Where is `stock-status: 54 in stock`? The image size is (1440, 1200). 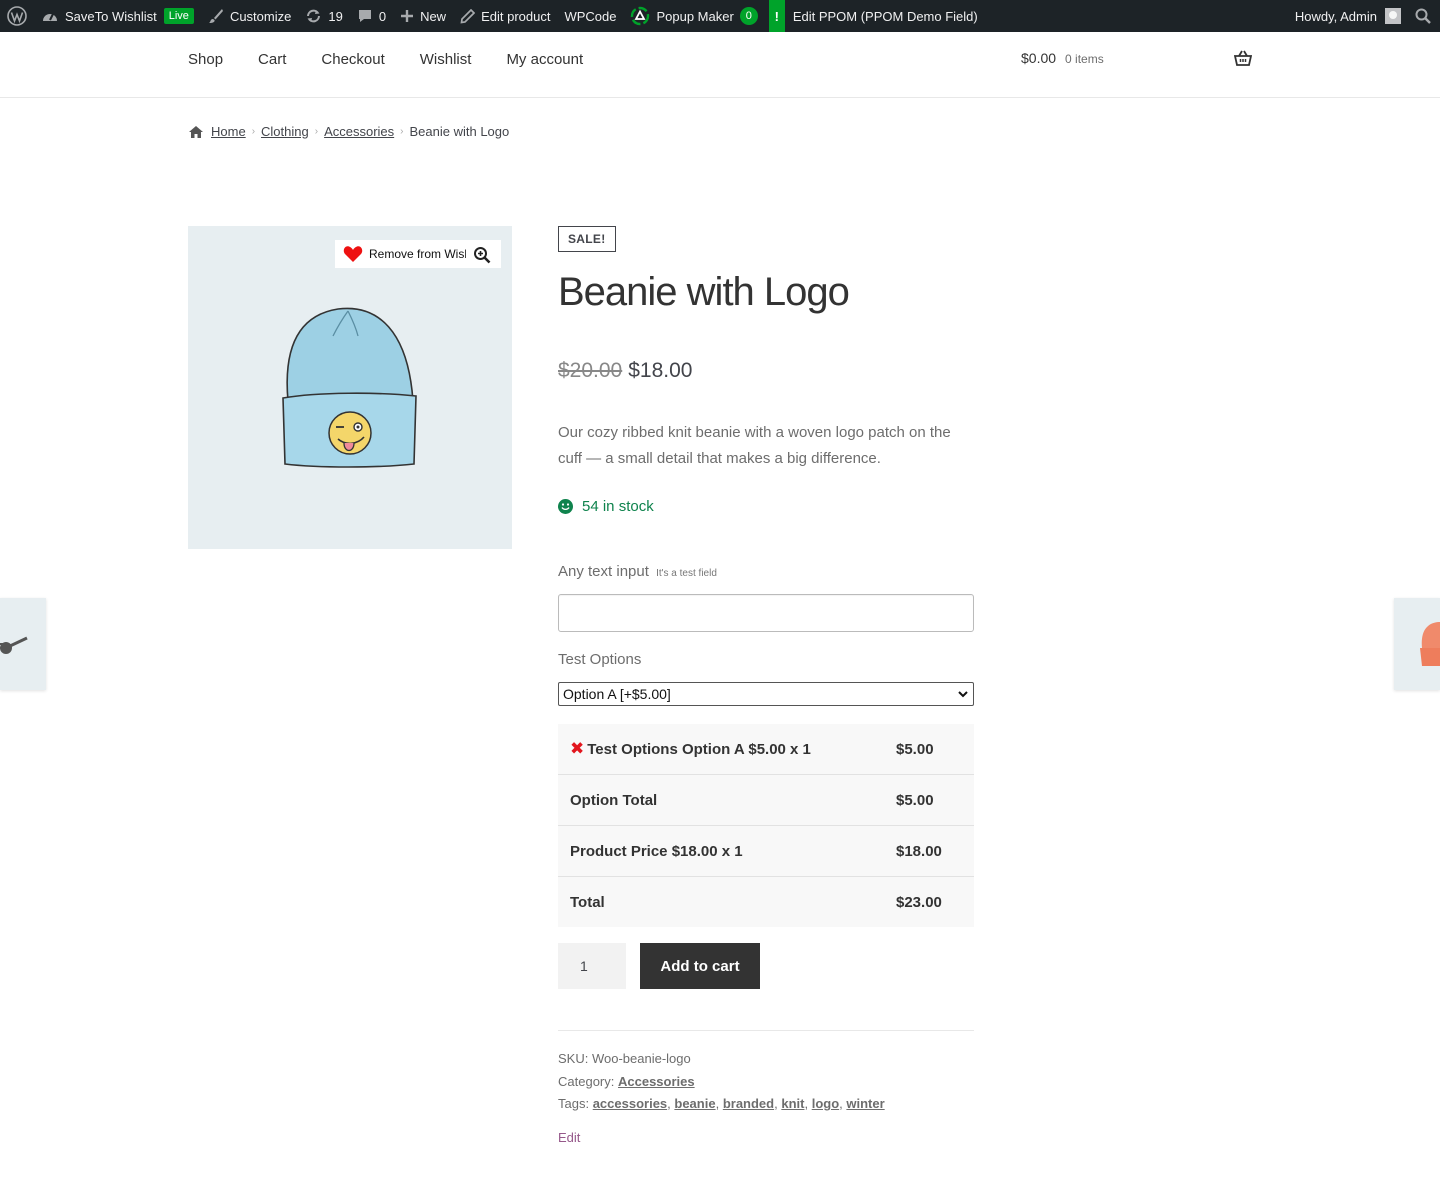 stock-status: 54 in stock is located at coordinates (606, 506).